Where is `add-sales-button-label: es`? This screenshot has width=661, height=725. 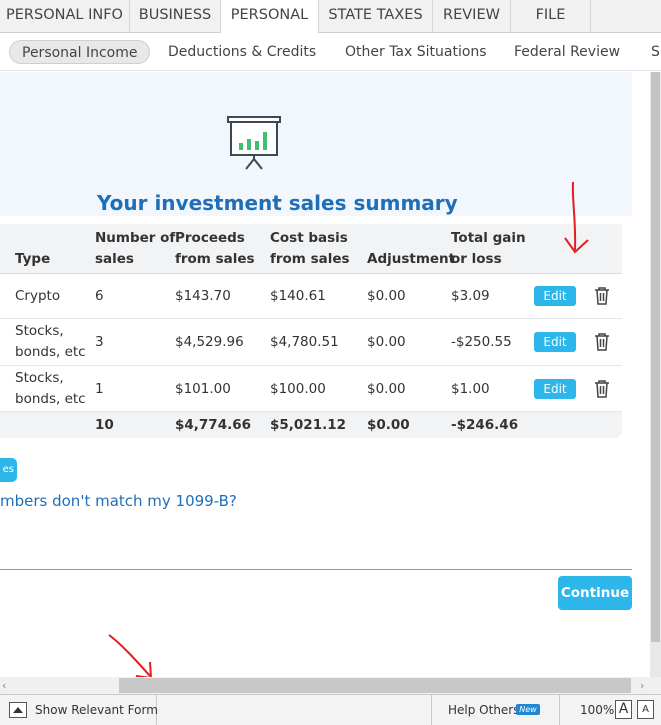 add-sales-button-label: es is located at coordinates (8, 469).